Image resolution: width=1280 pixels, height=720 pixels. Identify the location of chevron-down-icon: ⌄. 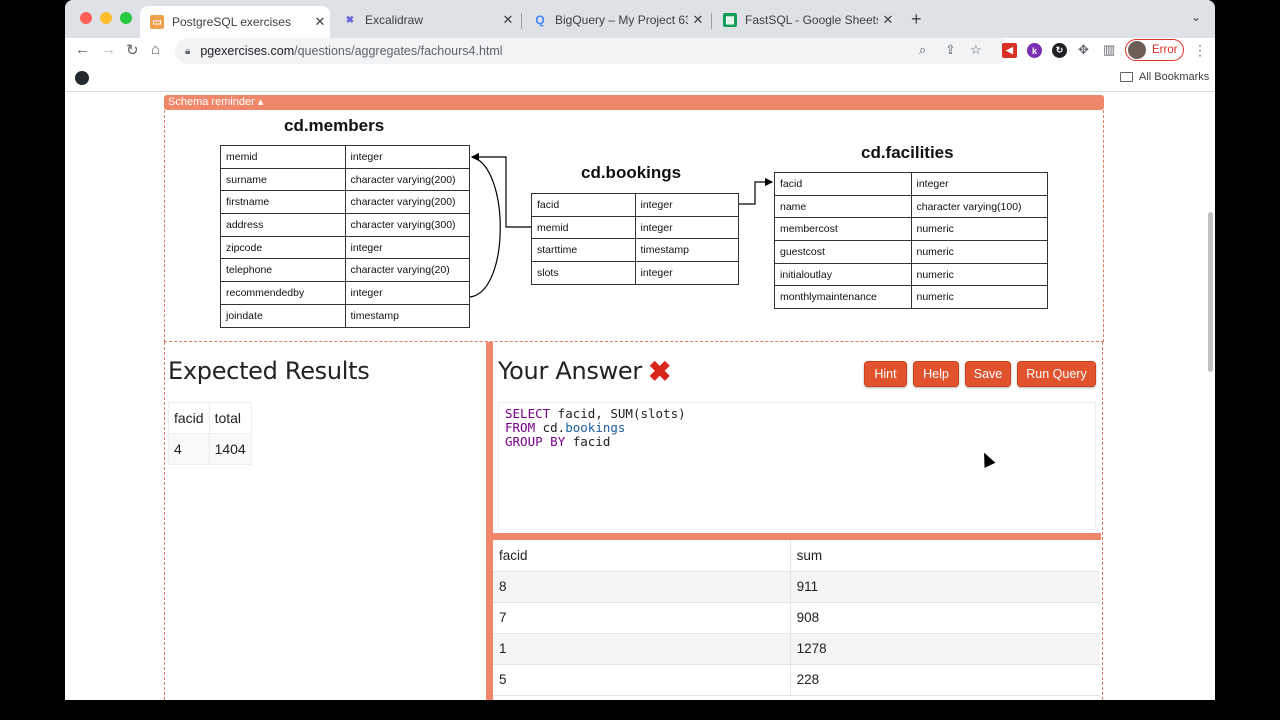
(1196, 17).